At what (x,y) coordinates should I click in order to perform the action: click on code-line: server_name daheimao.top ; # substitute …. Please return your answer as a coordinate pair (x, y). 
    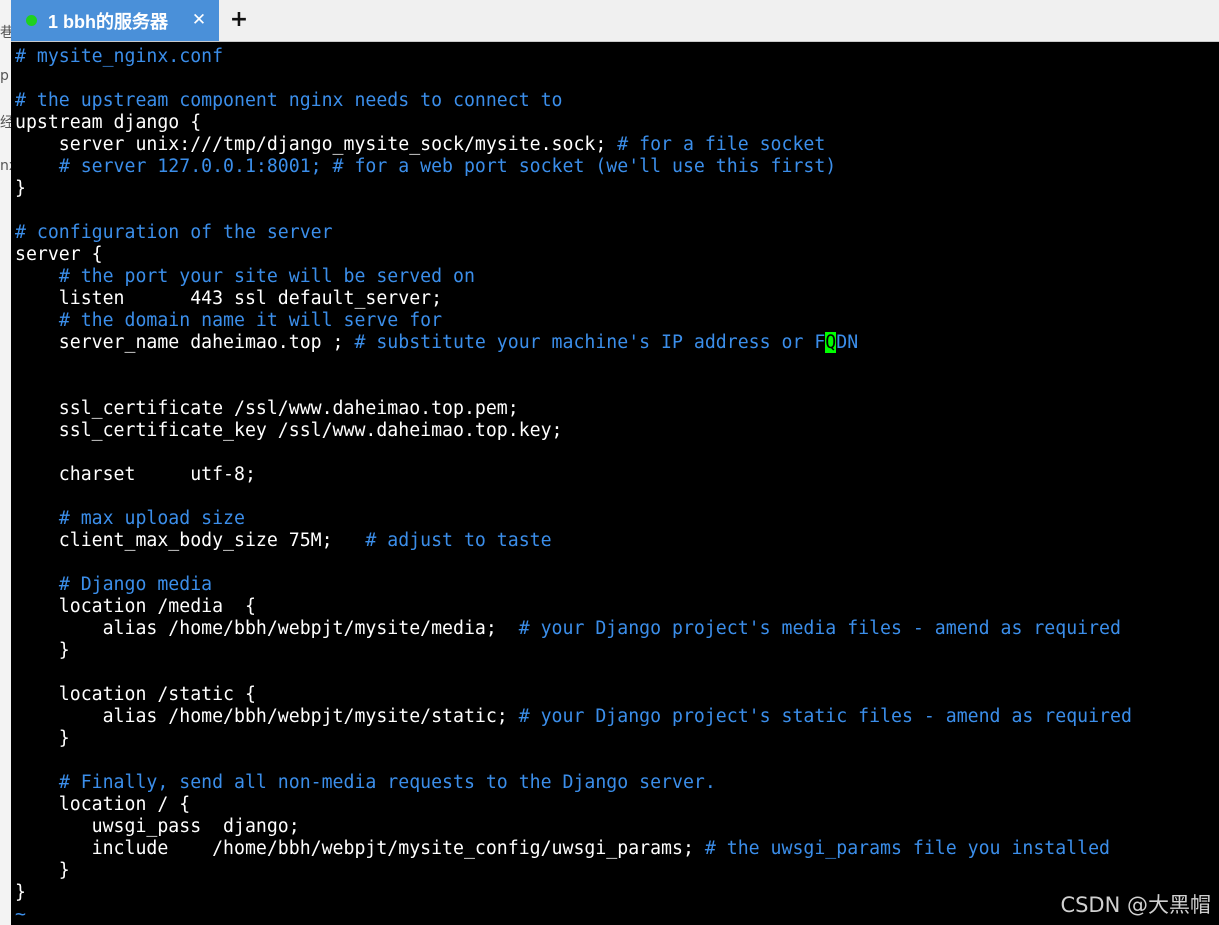
    Looking at the image, I should click on (573, 343).